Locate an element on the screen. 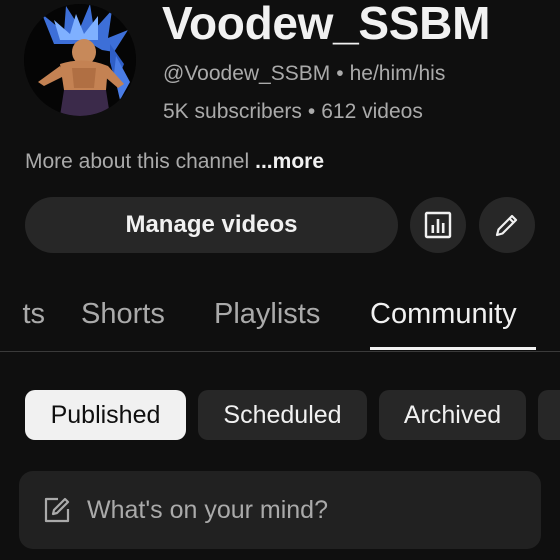 This screenshot has height=560, width=560. channel-pronouns: he/him/his is located at coordinates (397, 73).